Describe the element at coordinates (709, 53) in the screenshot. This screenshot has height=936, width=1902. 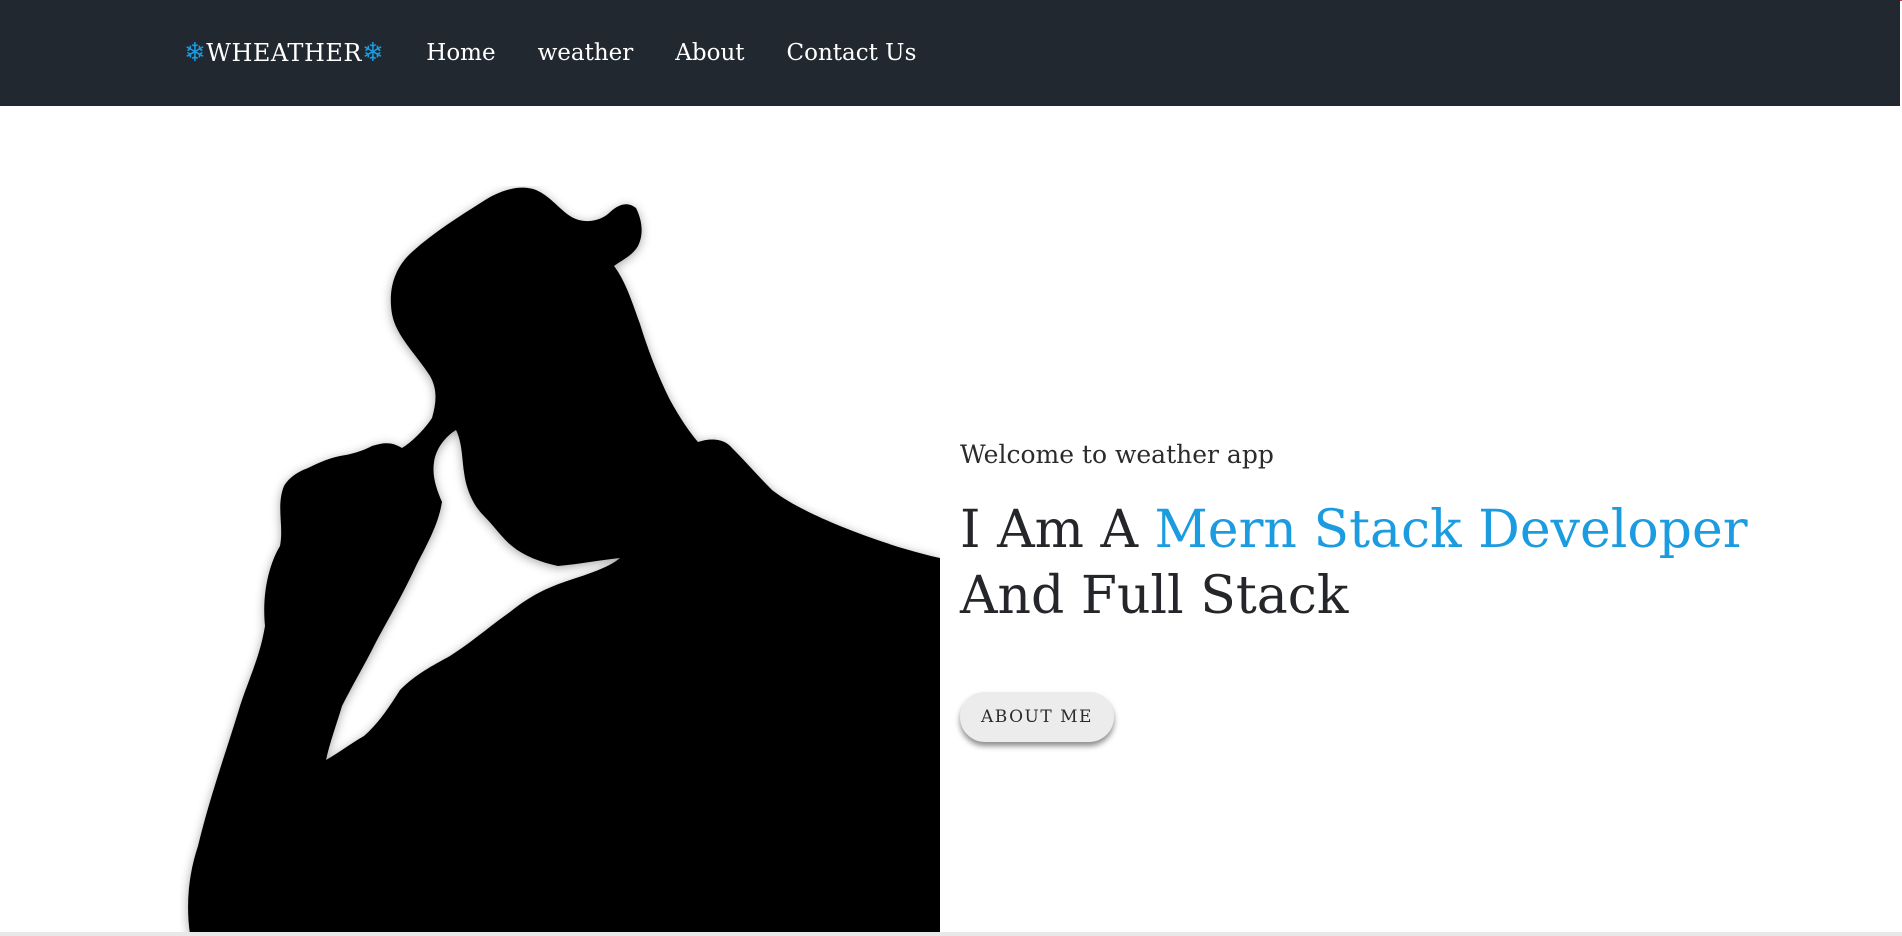
I see `nav-link-about: About` at that location.